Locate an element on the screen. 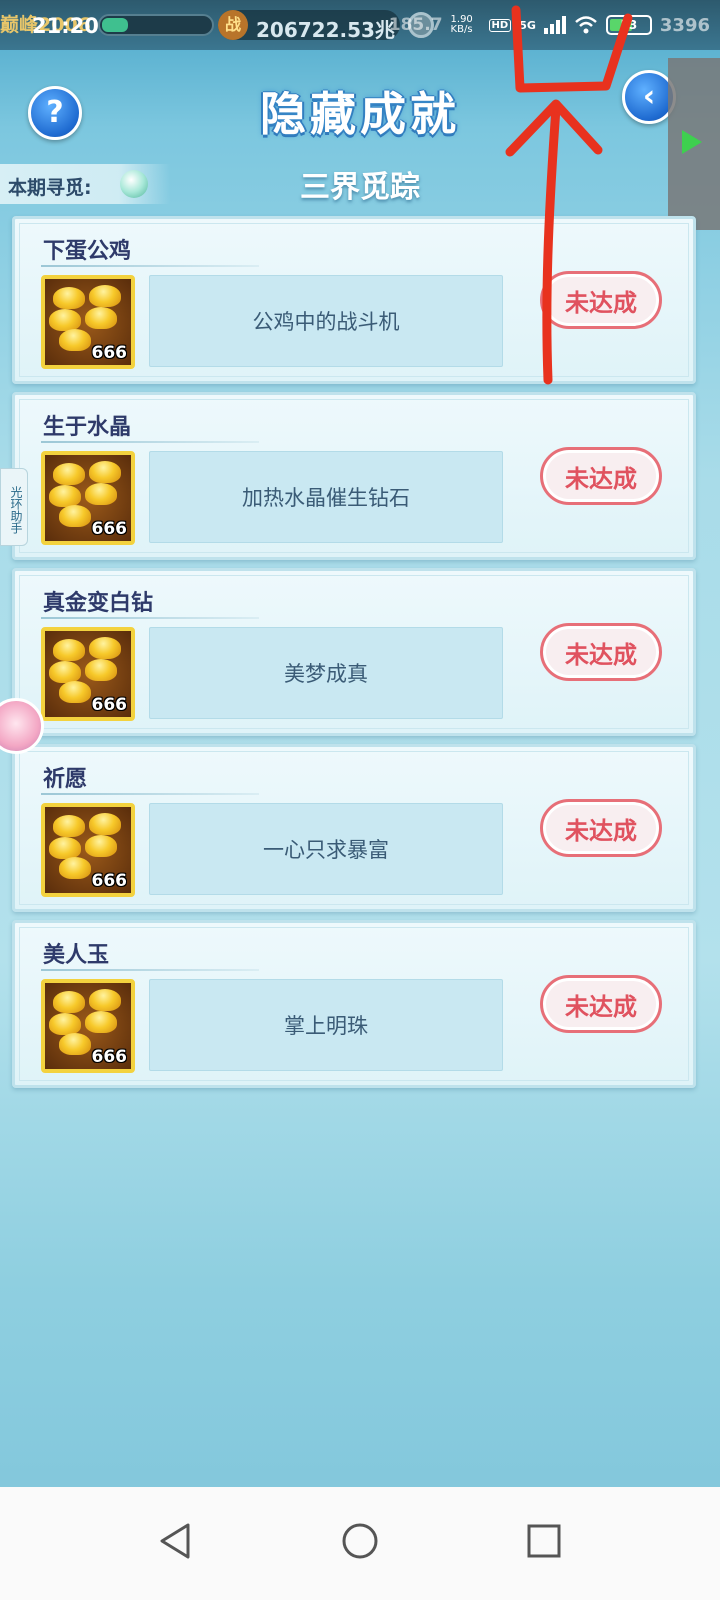 The height and width of the screenshot is (1600, 720). play-arrow-icon is located at coordinates (692, 142).